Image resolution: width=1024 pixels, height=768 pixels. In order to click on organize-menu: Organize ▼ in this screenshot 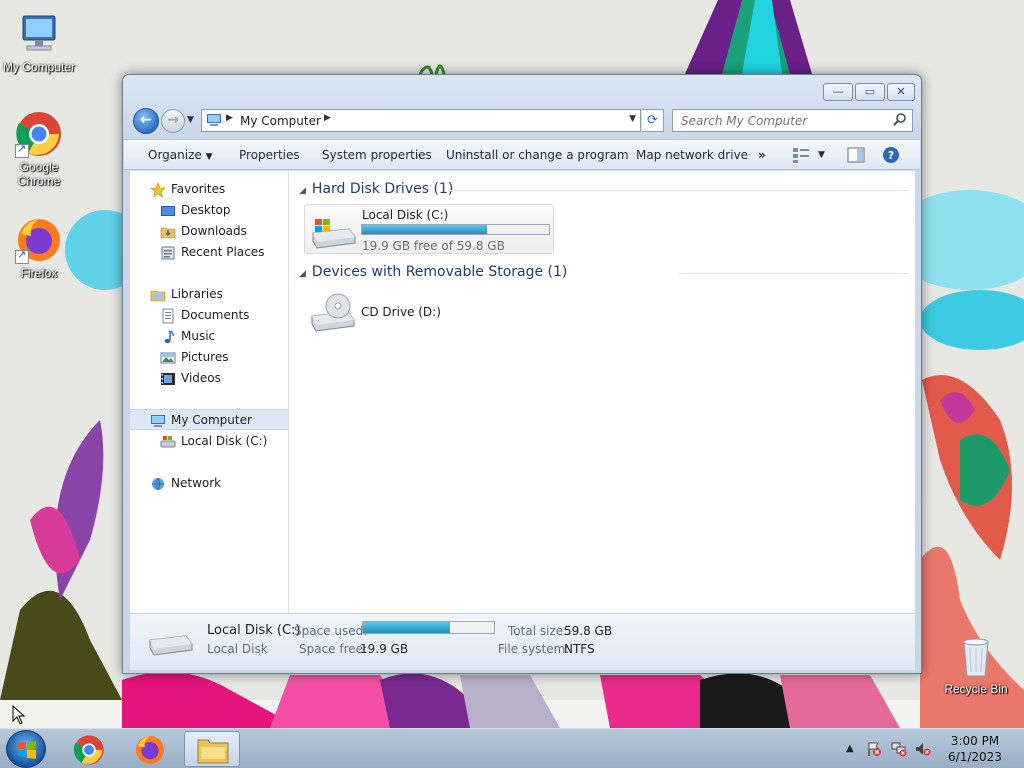, I will do `click(180, 155)`.